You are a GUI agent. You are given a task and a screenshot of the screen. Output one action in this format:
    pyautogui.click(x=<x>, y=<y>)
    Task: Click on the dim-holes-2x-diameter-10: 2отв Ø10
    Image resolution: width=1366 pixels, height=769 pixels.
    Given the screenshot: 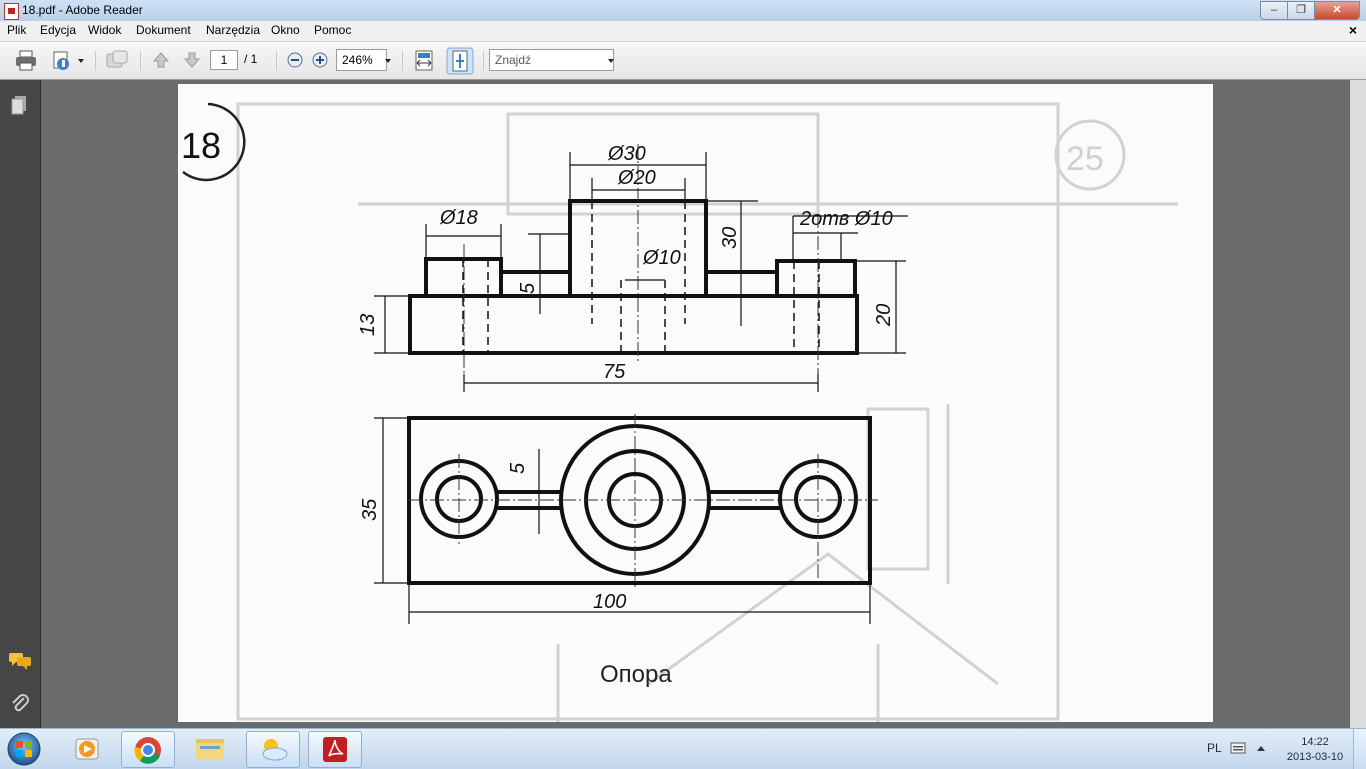 What is the action you would take?
    pyautogui.click(x=846, y=219)
    